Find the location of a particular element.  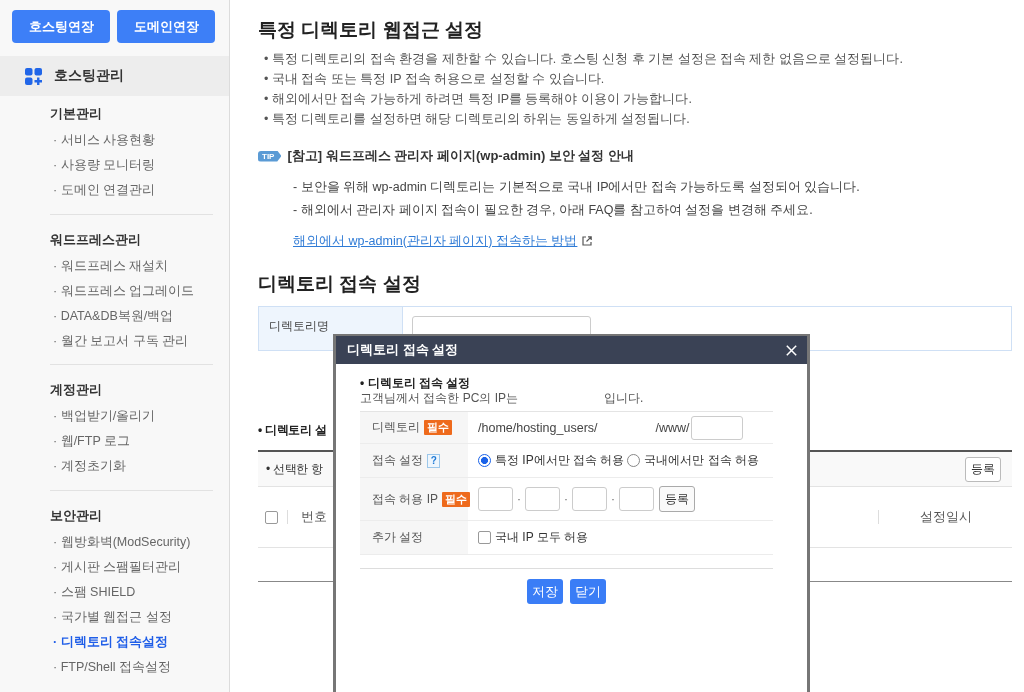

note-text: • 국내 접속 또는 특정 IP 접속 허용으로 설정할 수 있습니다. is located at coordinates (434, 79).